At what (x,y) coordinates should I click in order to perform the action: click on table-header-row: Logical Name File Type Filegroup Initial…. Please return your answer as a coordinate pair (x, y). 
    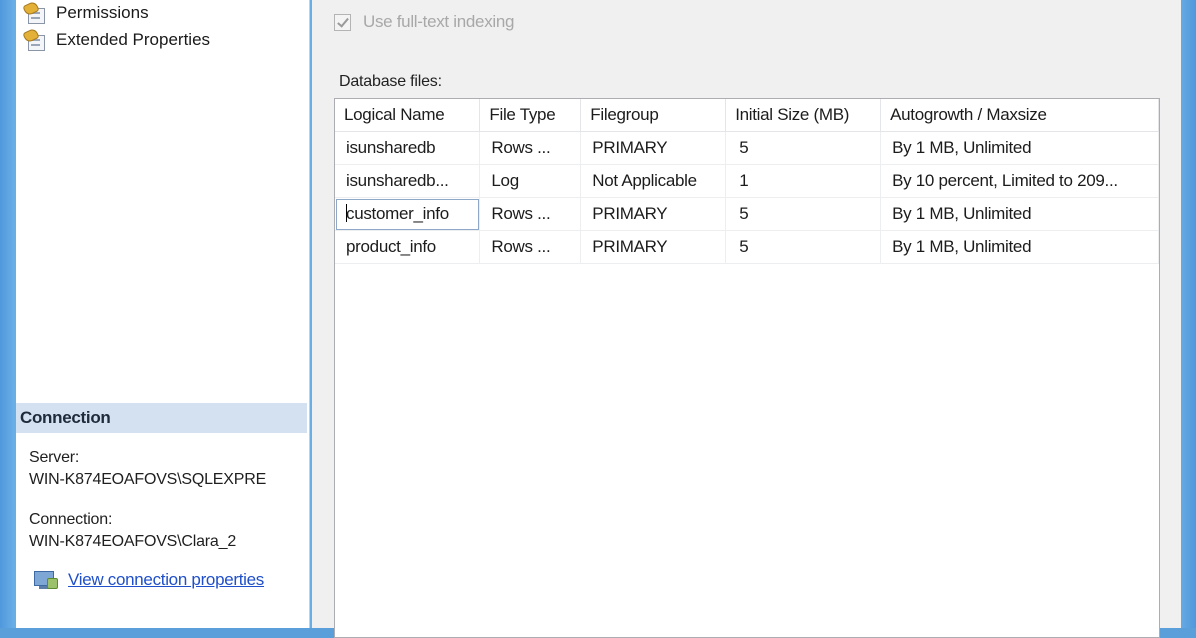
    Looking at the image, I should click on (747, 115).